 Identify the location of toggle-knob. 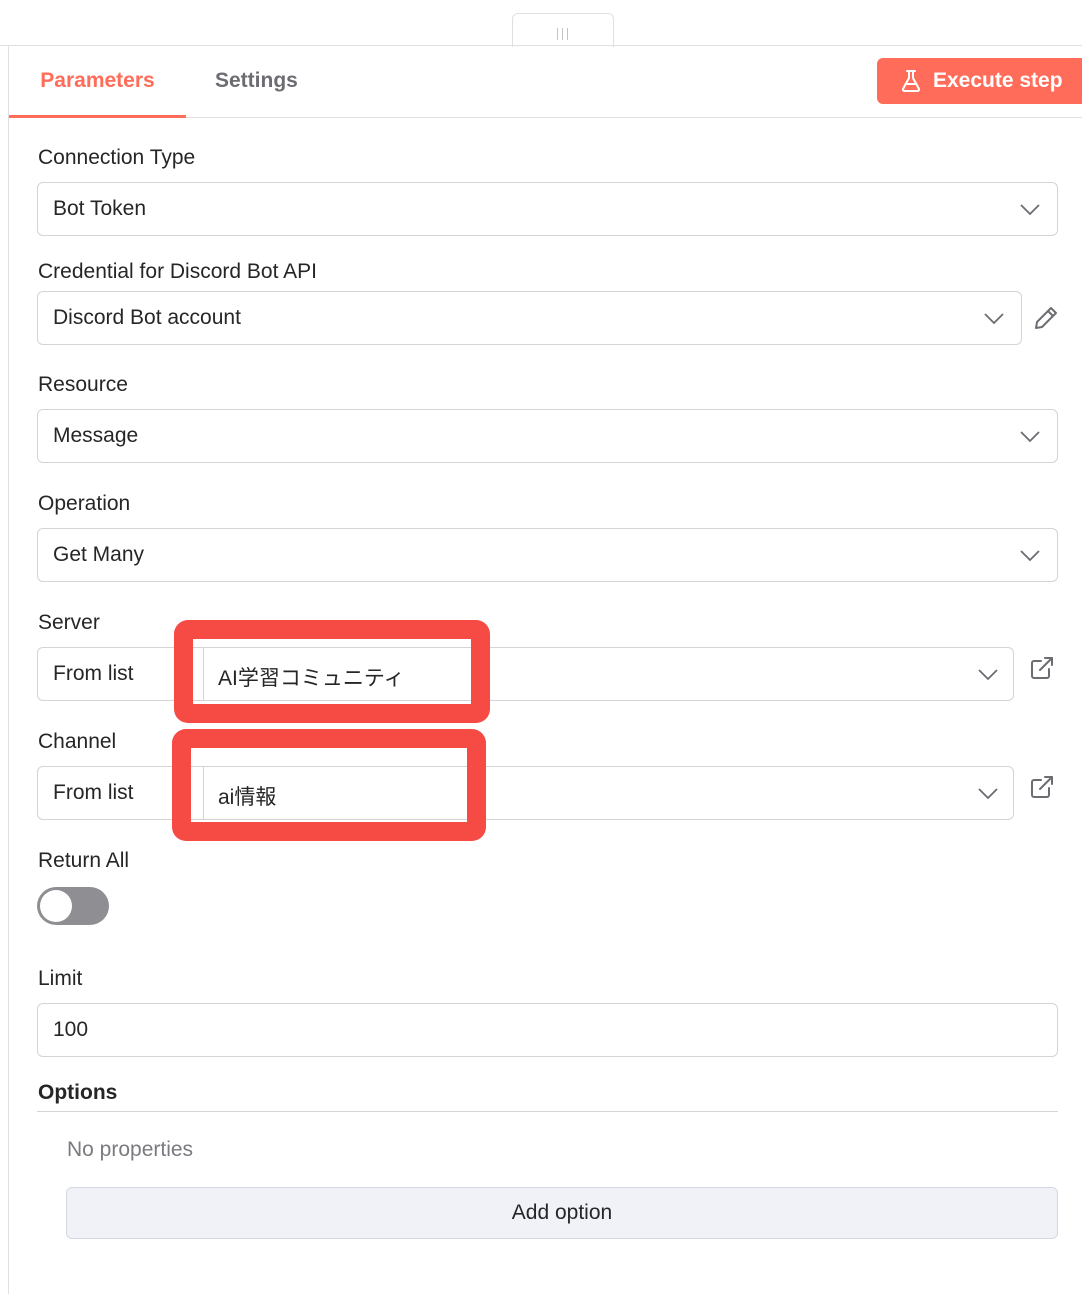
(56, 906).